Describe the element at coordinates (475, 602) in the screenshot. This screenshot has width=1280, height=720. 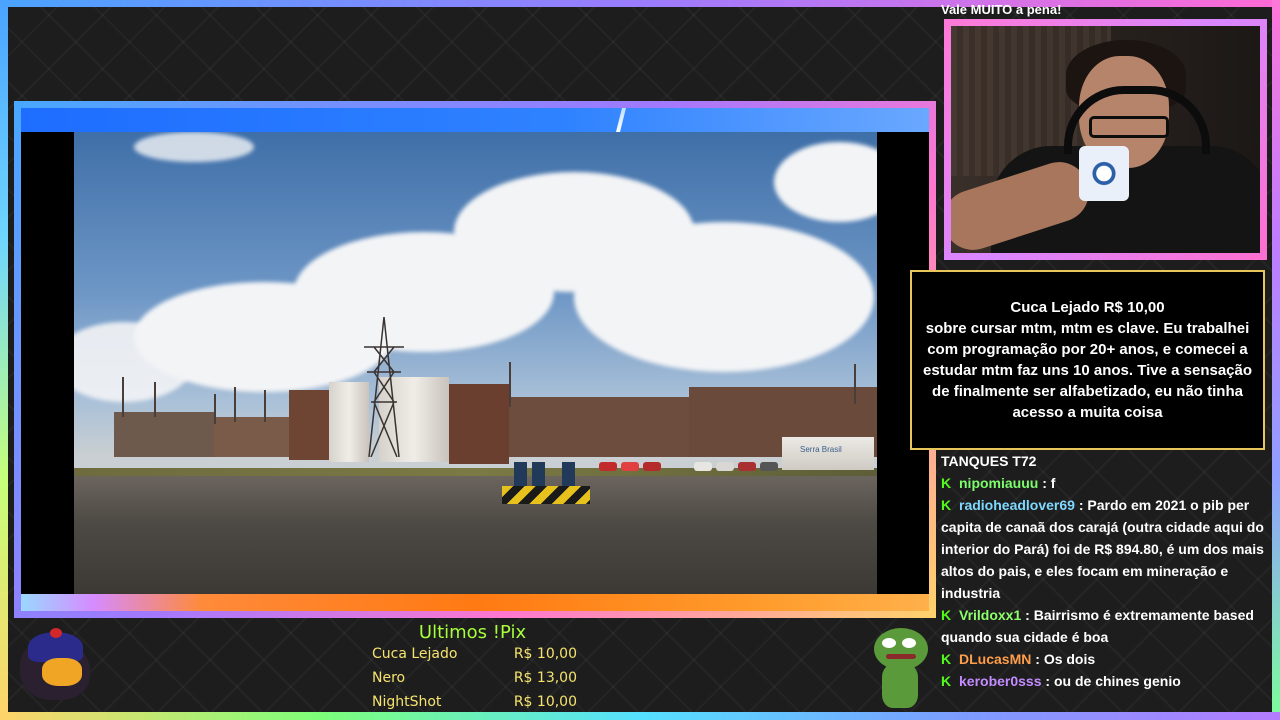
I see `video-bottombar` at that location.